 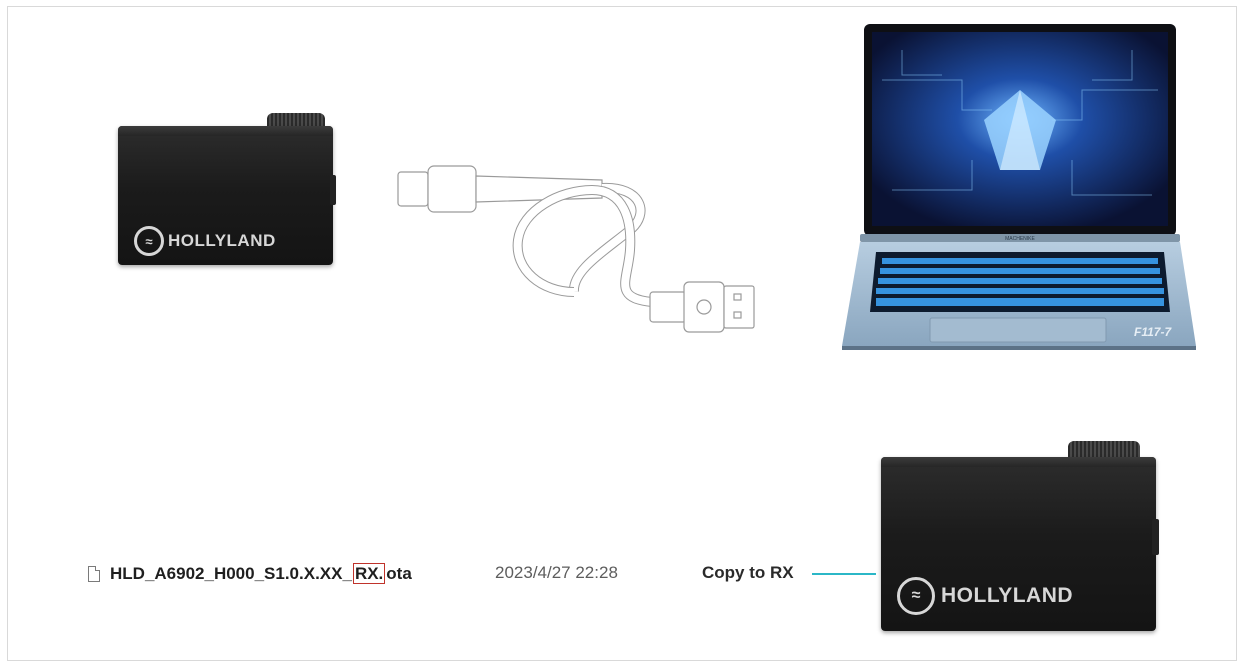 What do you see at coordinates (1020, 536) in the screenshot?
I see `receiver-device-bottom: ≈ HOLLYLAND` at bounding box center [1020, 536].